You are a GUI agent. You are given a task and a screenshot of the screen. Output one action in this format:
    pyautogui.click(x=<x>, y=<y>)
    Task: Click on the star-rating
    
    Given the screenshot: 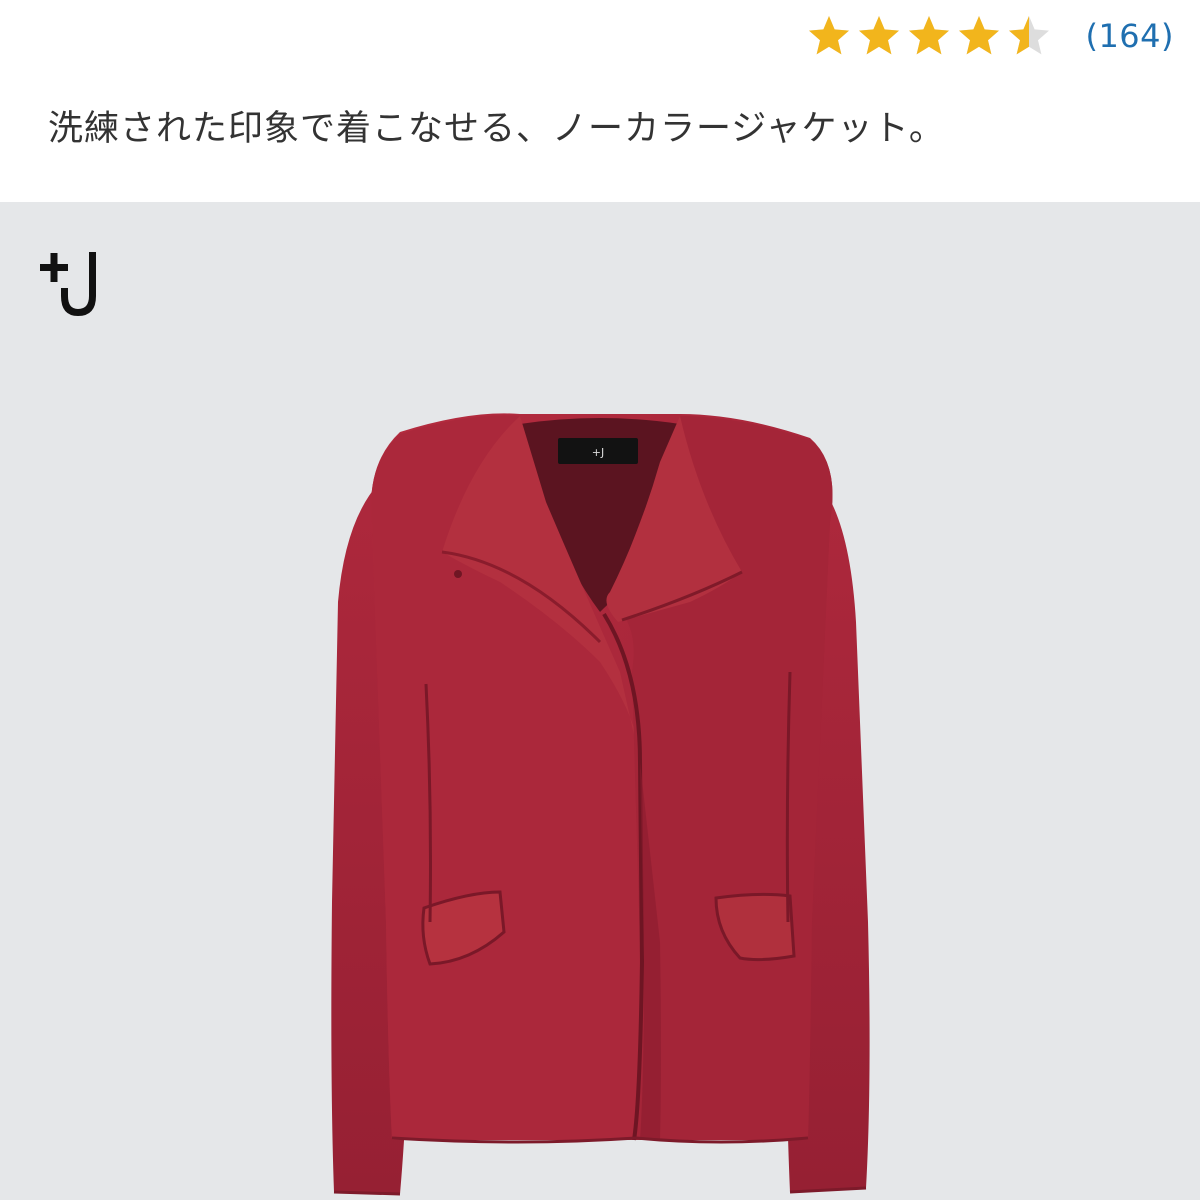 What is the action you would take?
    pyautogui.click(x=929, y=36)
    